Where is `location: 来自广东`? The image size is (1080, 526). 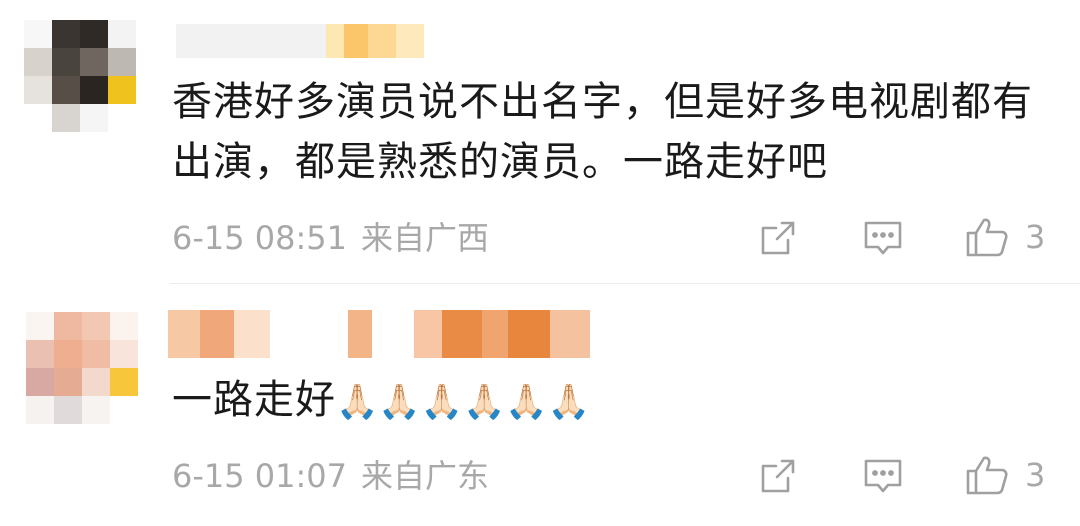 location: 来自广东 is located at coordinates (425, 476).